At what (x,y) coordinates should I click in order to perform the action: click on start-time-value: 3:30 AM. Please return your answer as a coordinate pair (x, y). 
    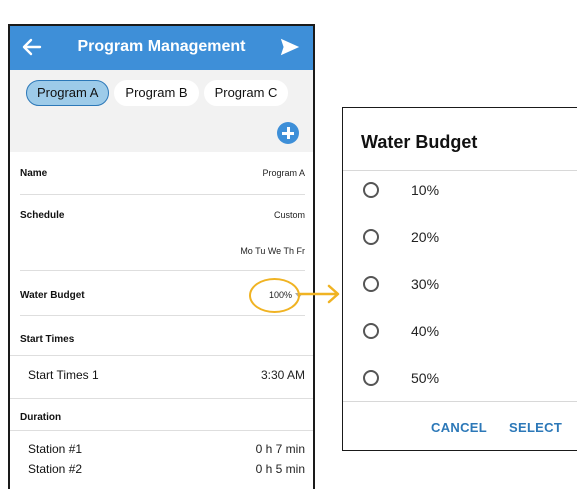
    Looking at the image, I should click on (282, 375).